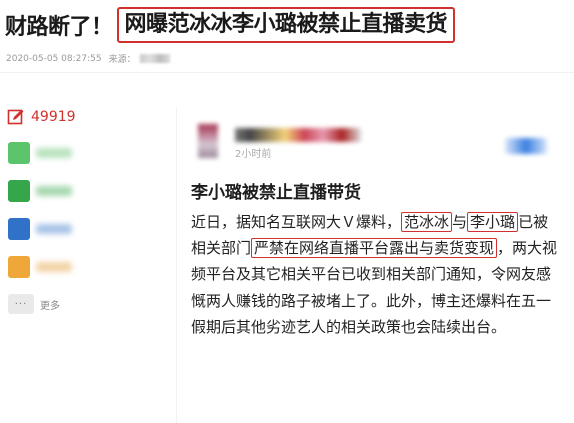 The height and width of the screenshot is (423, 574). Describe the element at coordinates (15, 117) in the screenshot. I see `comment-edit-icon` at that location.